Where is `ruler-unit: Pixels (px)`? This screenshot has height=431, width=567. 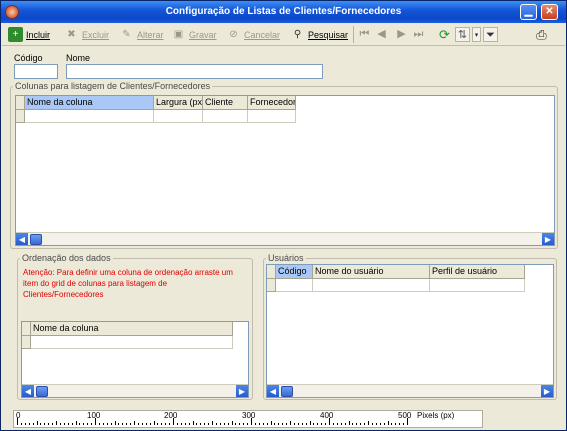
ruler-unit: Pixels (px) is located at coordinates (436, 415).